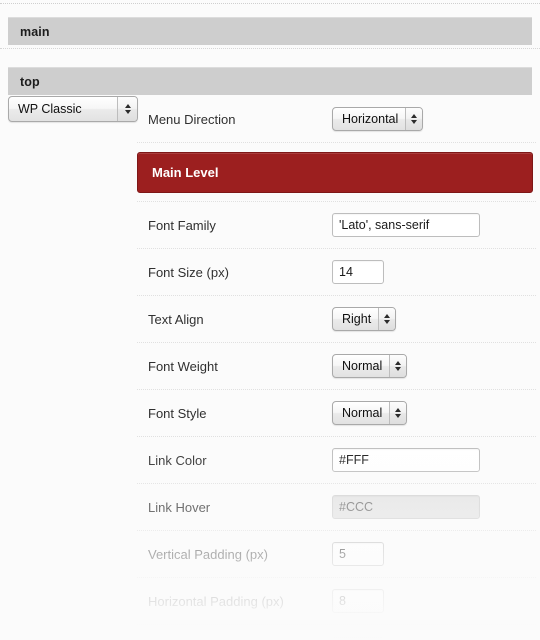 This screenshot has width=540, height=640. I want to click on section-header-main: main, so click(270, 31).